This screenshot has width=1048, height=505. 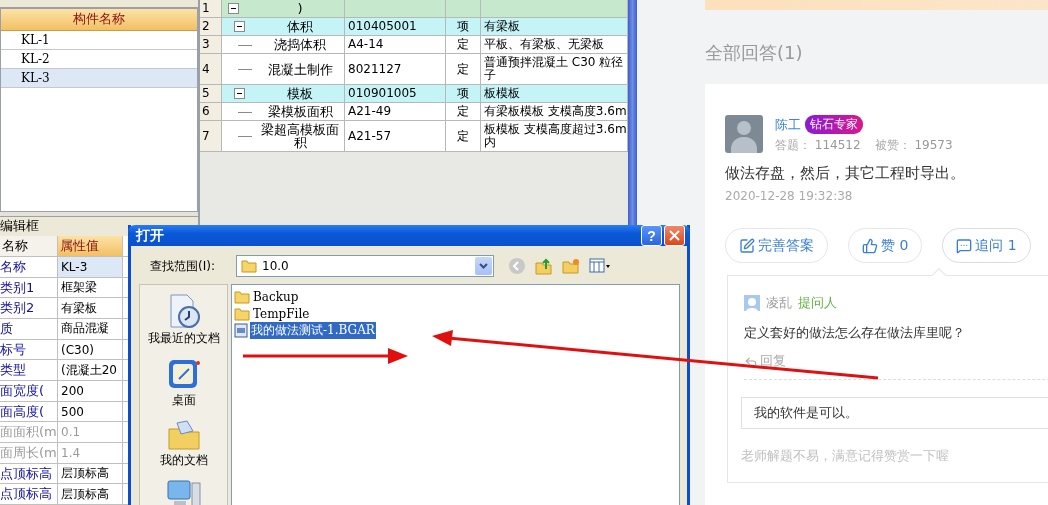 What do you see at coordinates (933, 145) in the screenshot?
I see `stat-value: 19573` at bounding box center [933, 145].